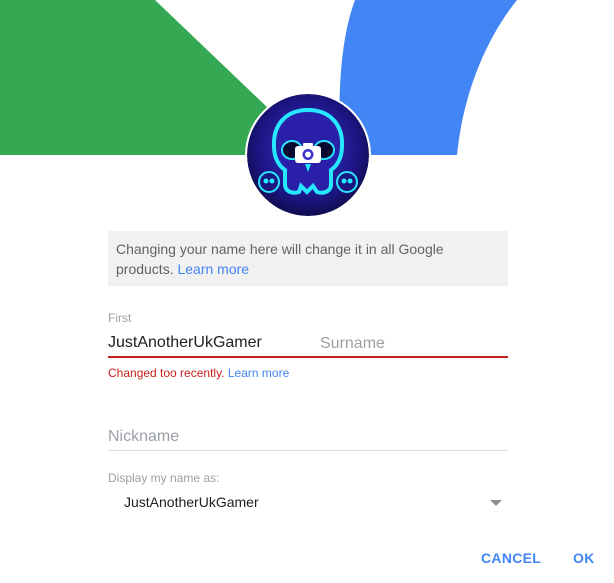  I want to click on nickname-input, so click(308, 437).